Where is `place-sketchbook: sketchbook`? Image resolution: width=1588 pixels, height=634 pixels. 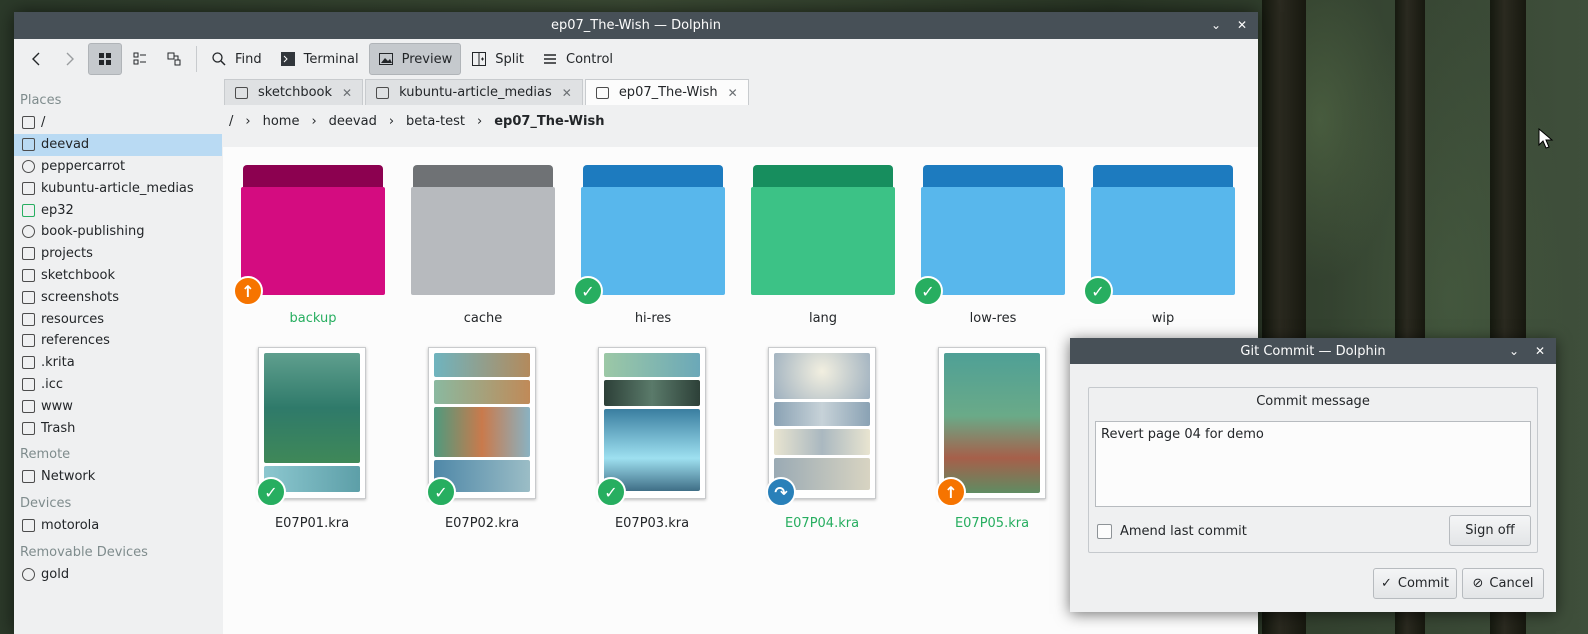
place-sketchbook: sketchbook is located at coordinates (118, 276).